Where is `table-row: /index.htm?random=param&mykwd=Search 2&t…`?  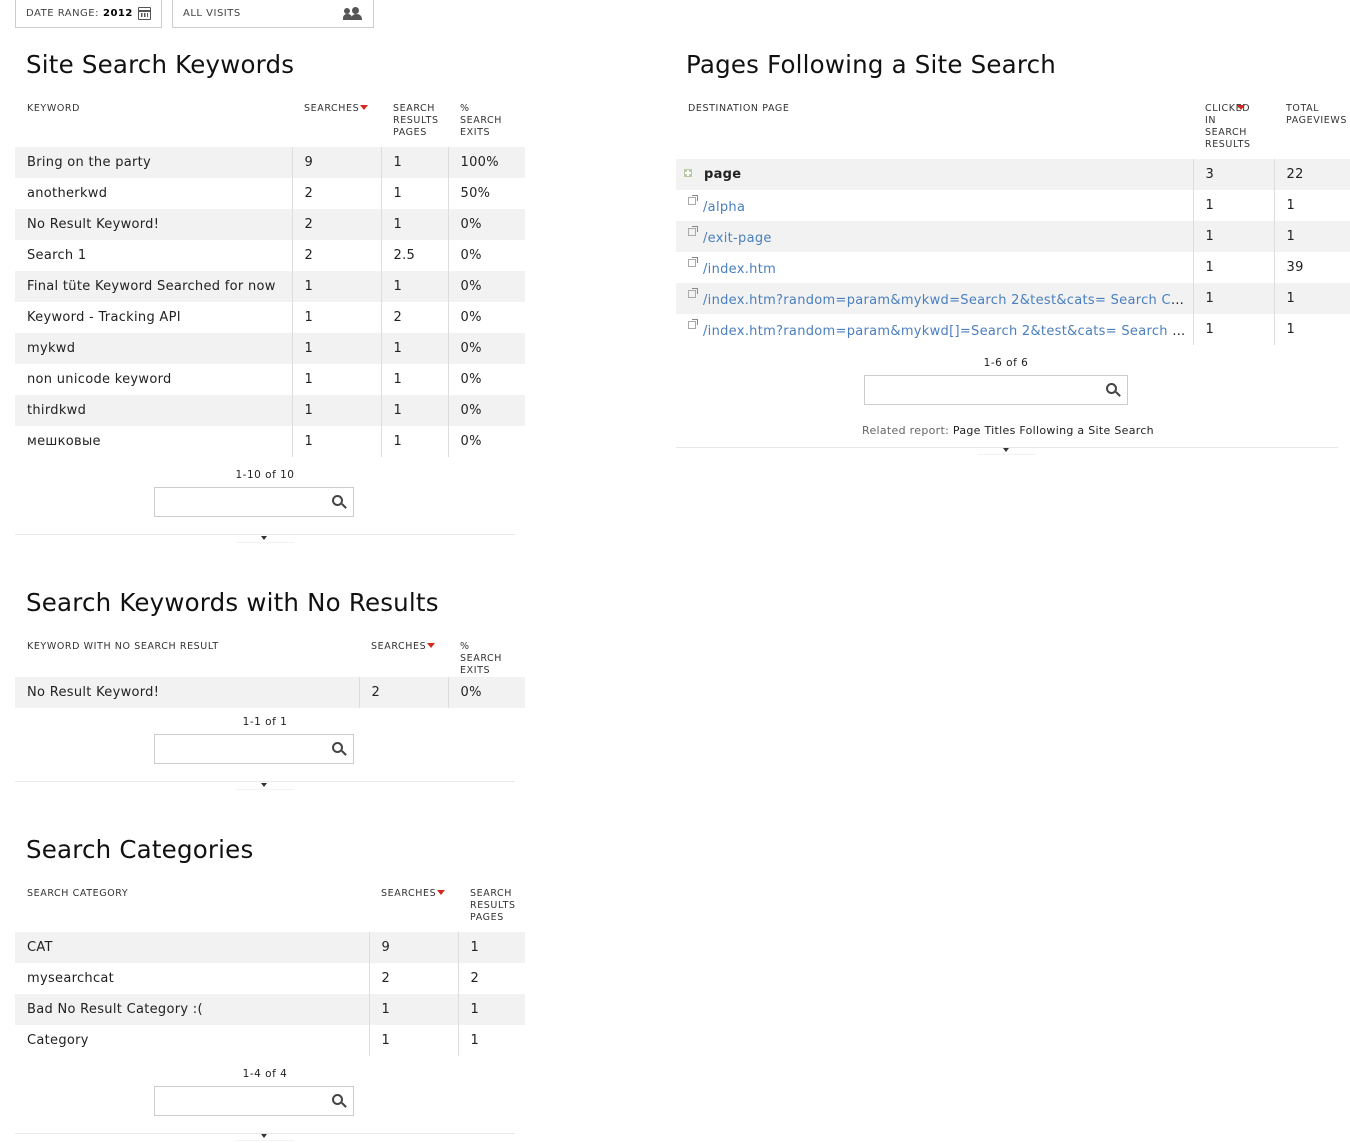
table-row: /index.htm?random=param&mykwd=Search 2&t… is located at coordinates (1013, 298).